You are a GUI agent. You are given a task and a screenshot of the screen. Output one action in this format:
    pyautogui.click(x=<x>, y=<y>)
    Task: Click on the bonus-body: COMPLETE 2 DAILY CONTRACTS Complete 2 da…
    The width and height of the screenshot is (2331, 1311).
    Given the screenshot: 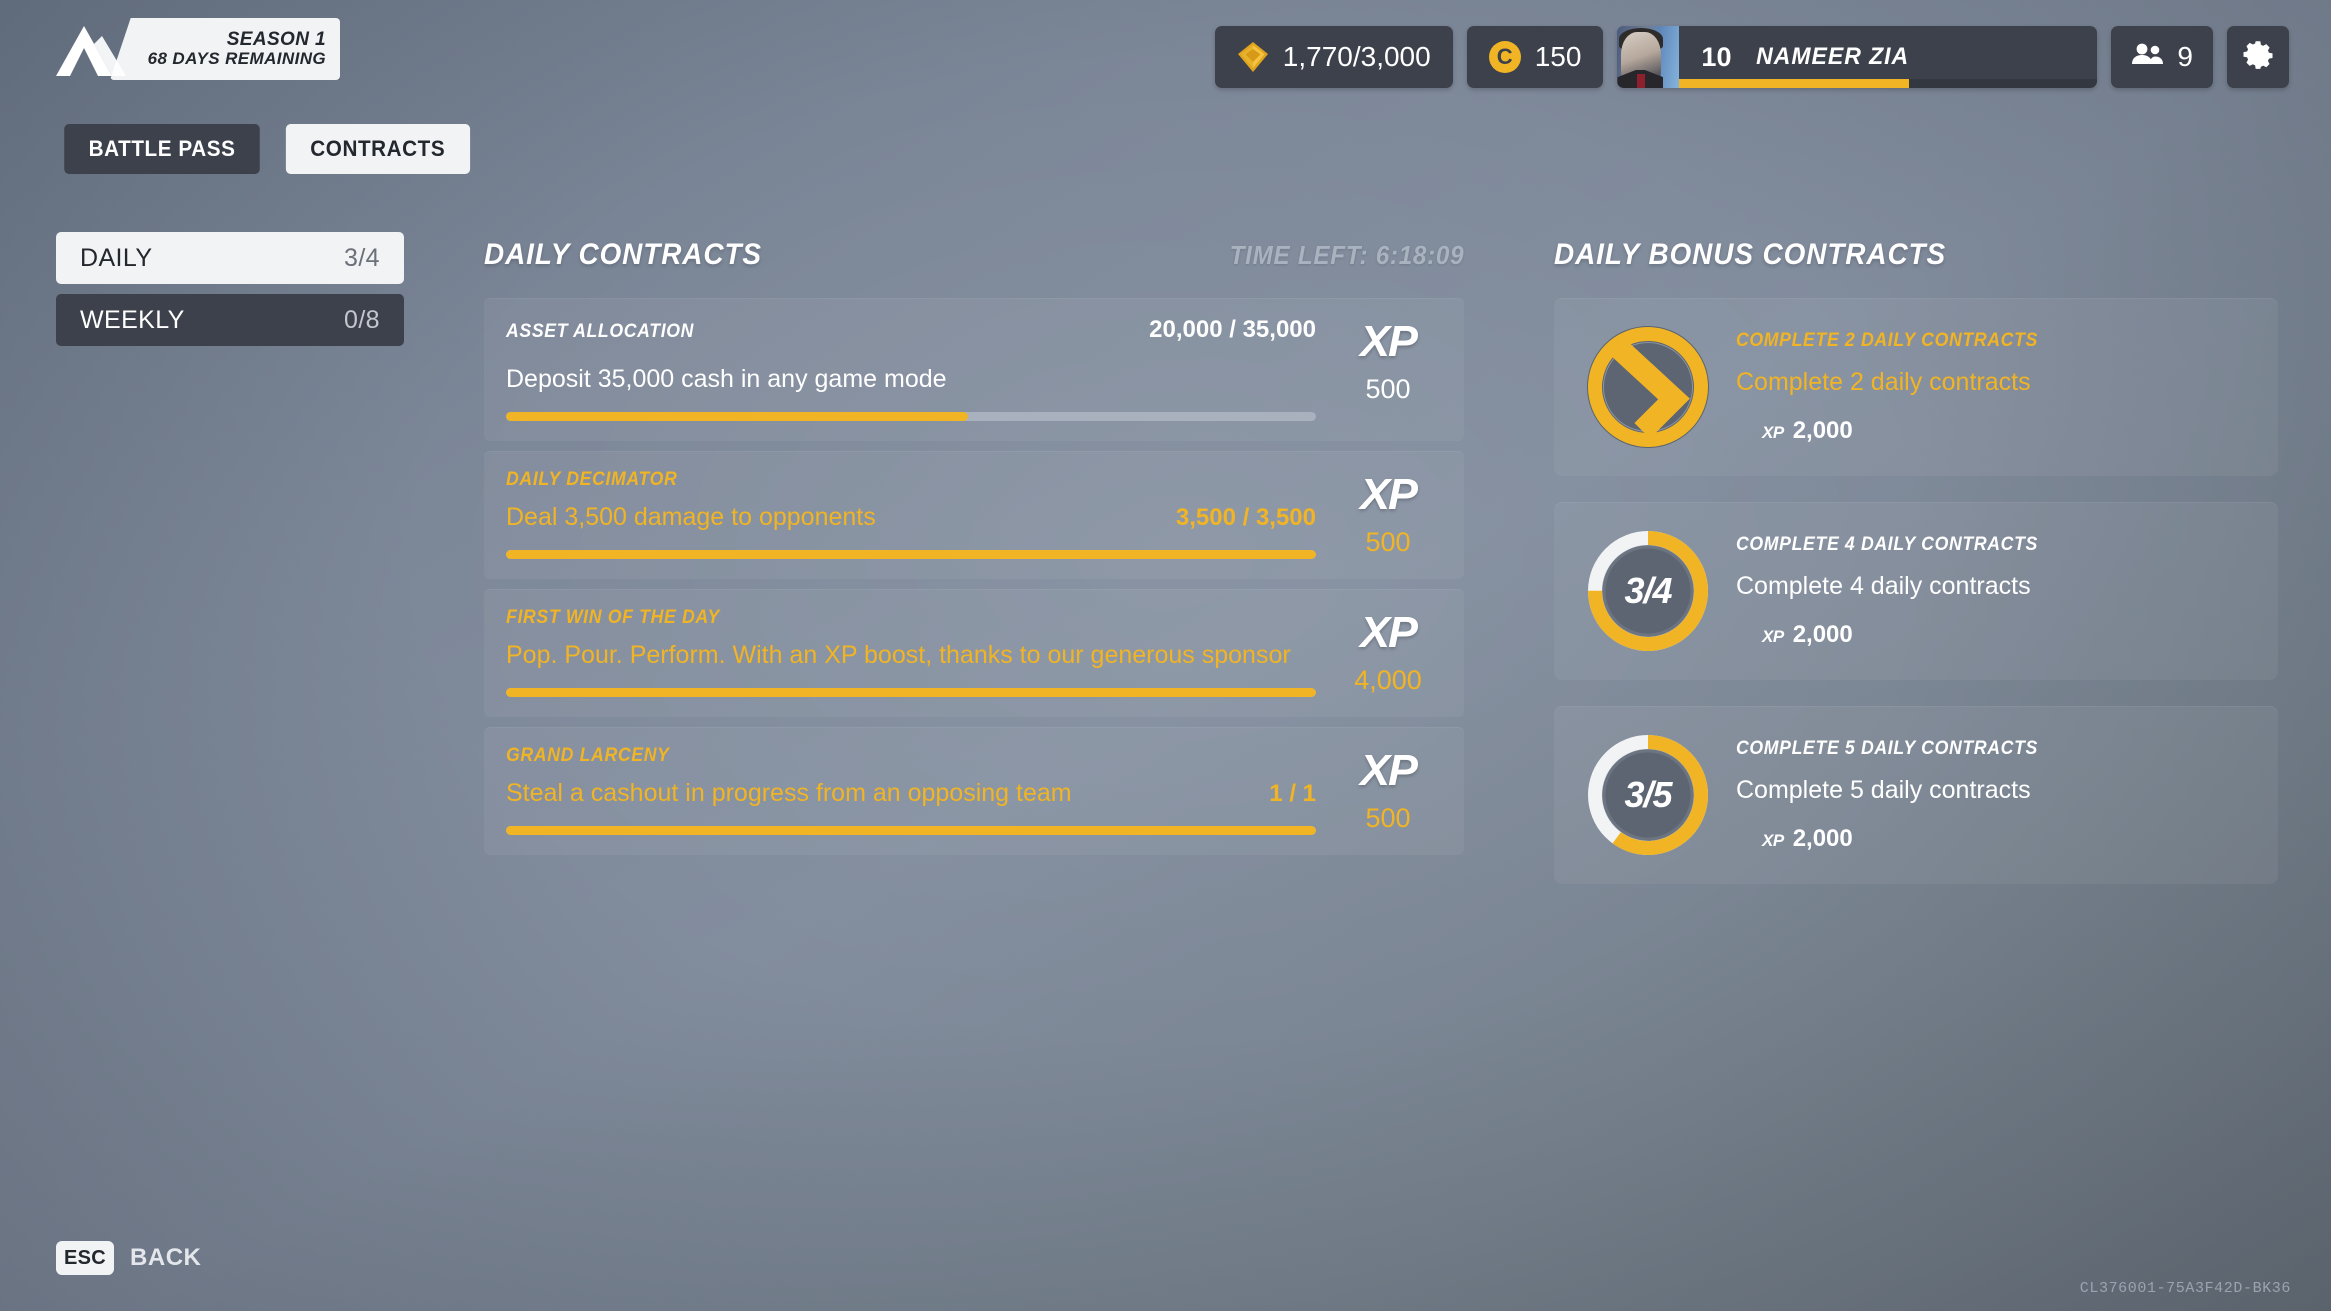 What is the action you would take?
    pyautogui.click(x=1987, y=387)
    